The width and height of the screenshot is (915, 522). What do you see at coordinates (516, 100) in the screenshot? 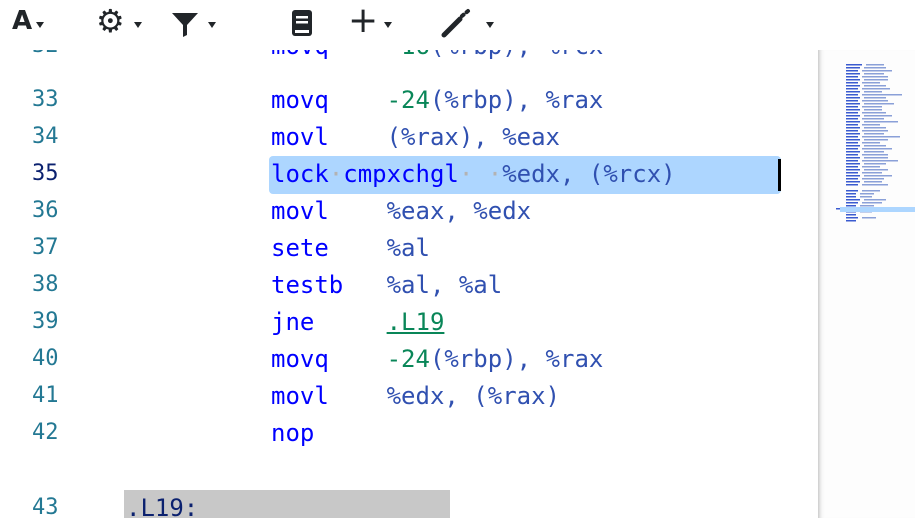
I see `operands: (%rbp), %rax` at bounding box center [516, 100].